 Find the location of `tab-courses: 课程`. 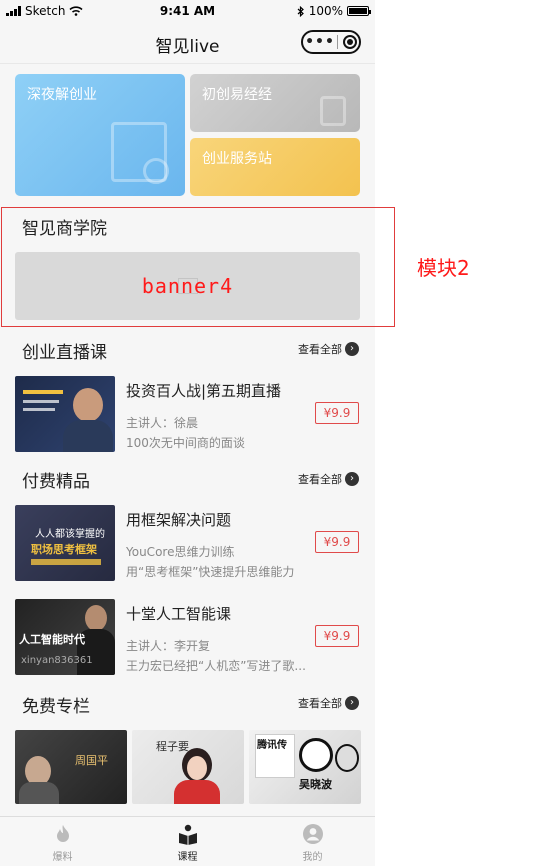

tab-courses: 课程 is located at coordinates (187, 841).